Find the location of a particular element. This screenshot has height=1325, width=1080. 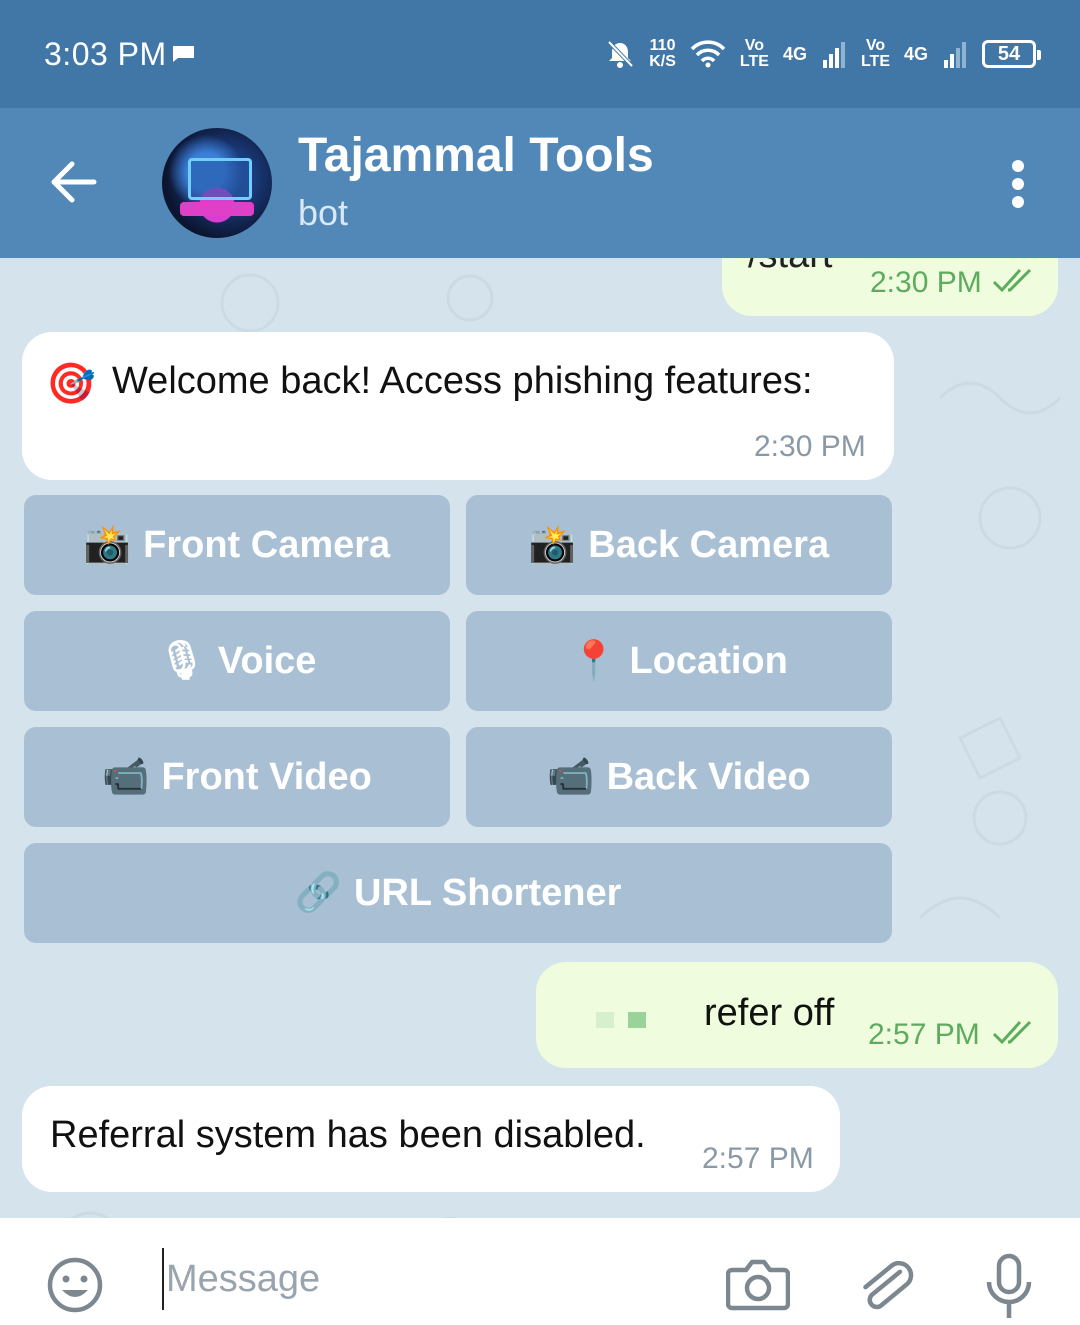

message-text: /start is located at coordinates (790, 267).